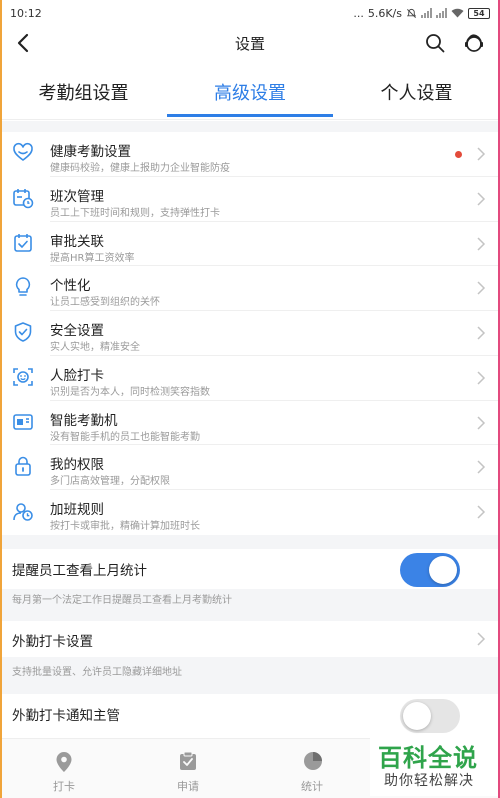 The width and height of the screenshot is (500, 798). Describe the element at coordinates (474, 43) in the screenshot. I see `customer-service-icon` at that location.